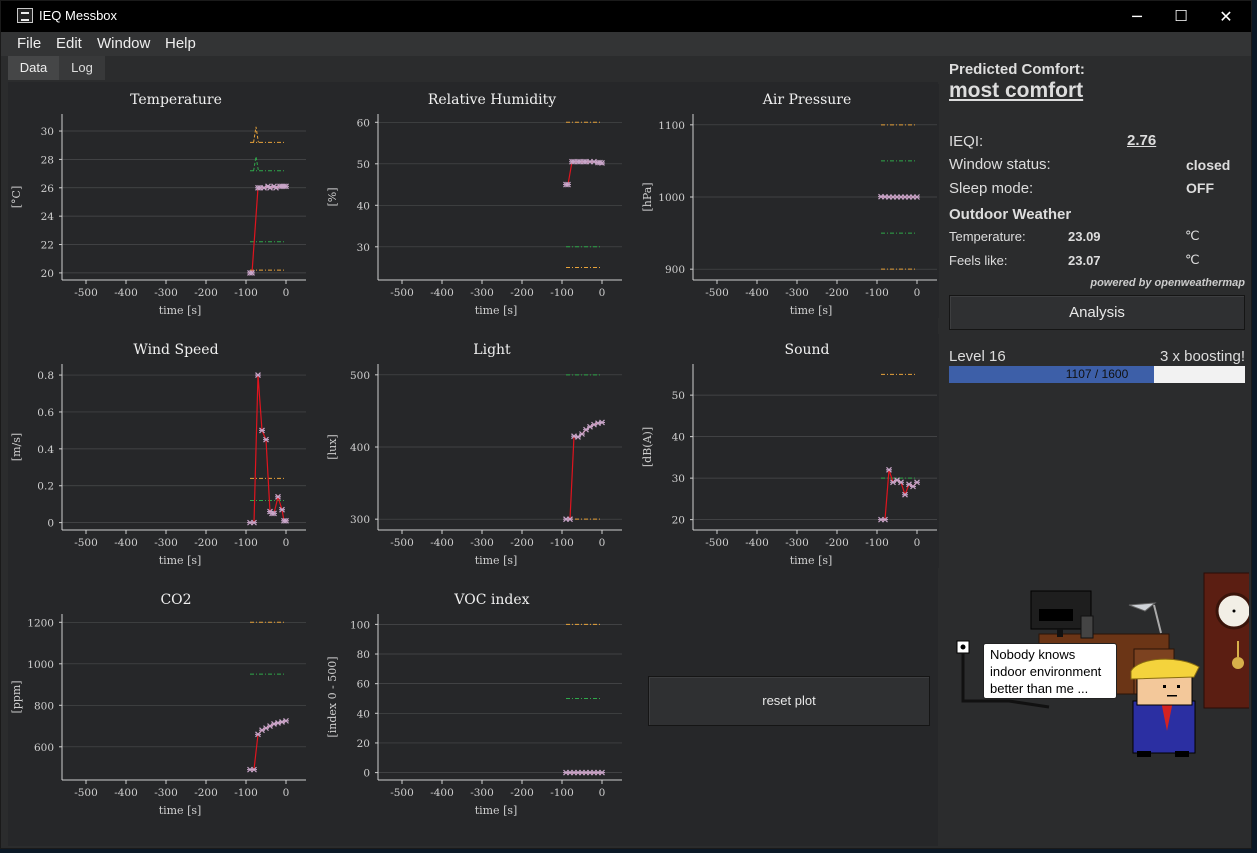  Describe the element at coordinates (977, 356) in the screenshot. I see `level-label: Level 16` at that location.